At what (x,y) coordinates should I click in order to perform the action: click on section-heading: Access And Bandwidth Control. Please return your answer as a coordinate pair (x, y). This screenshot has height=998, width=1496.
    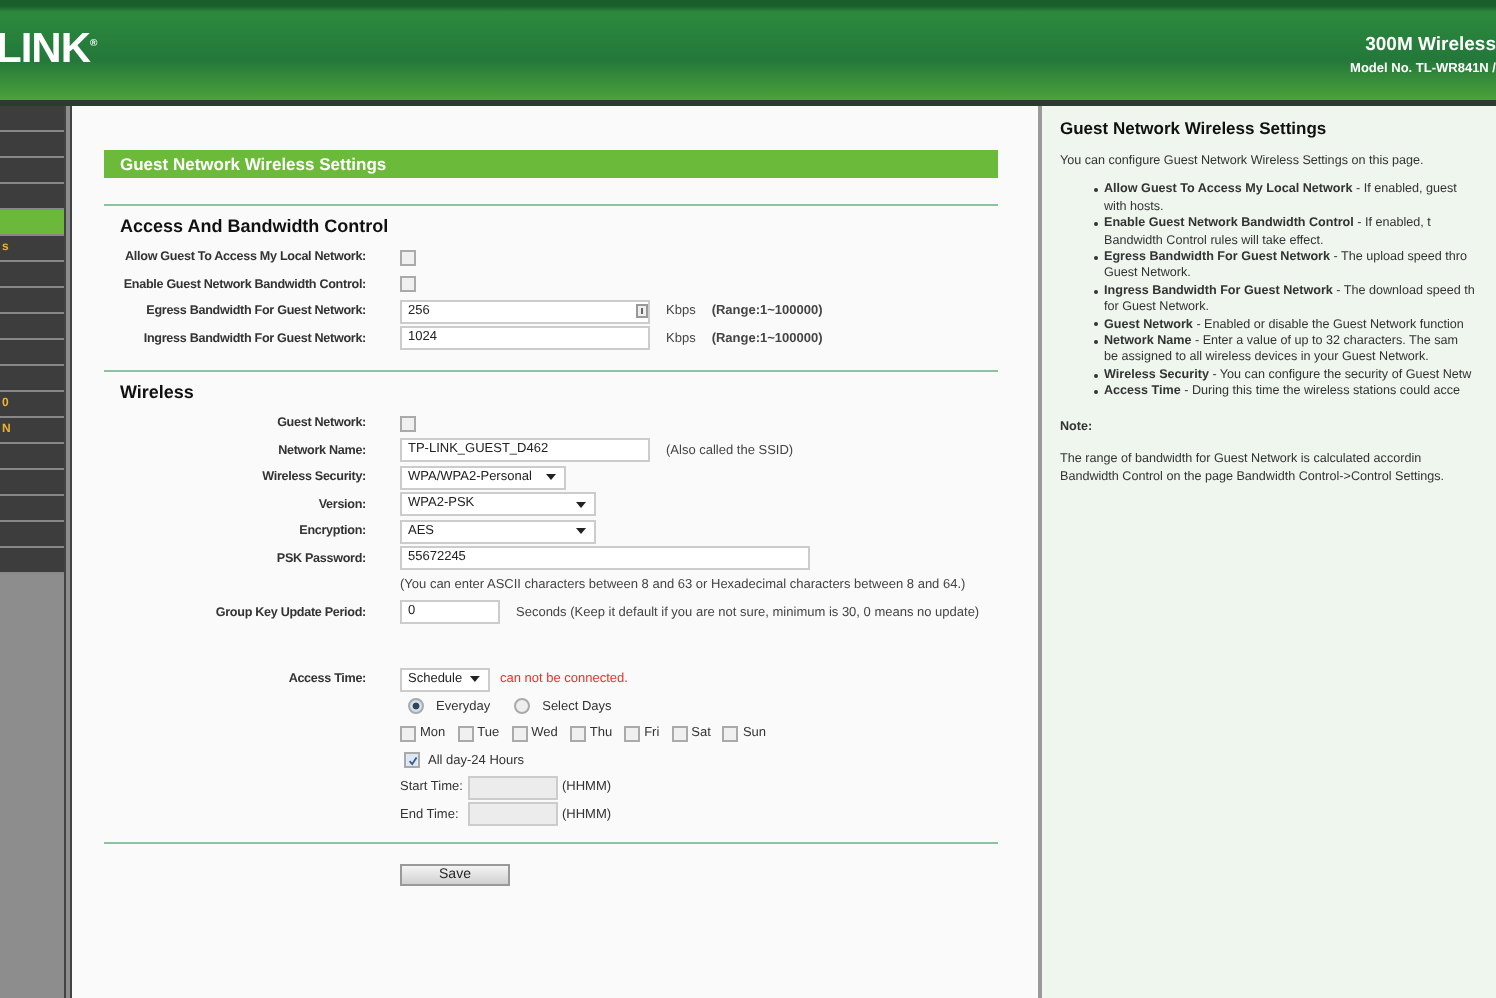
    Looking at the image, I should click on (254, 226).